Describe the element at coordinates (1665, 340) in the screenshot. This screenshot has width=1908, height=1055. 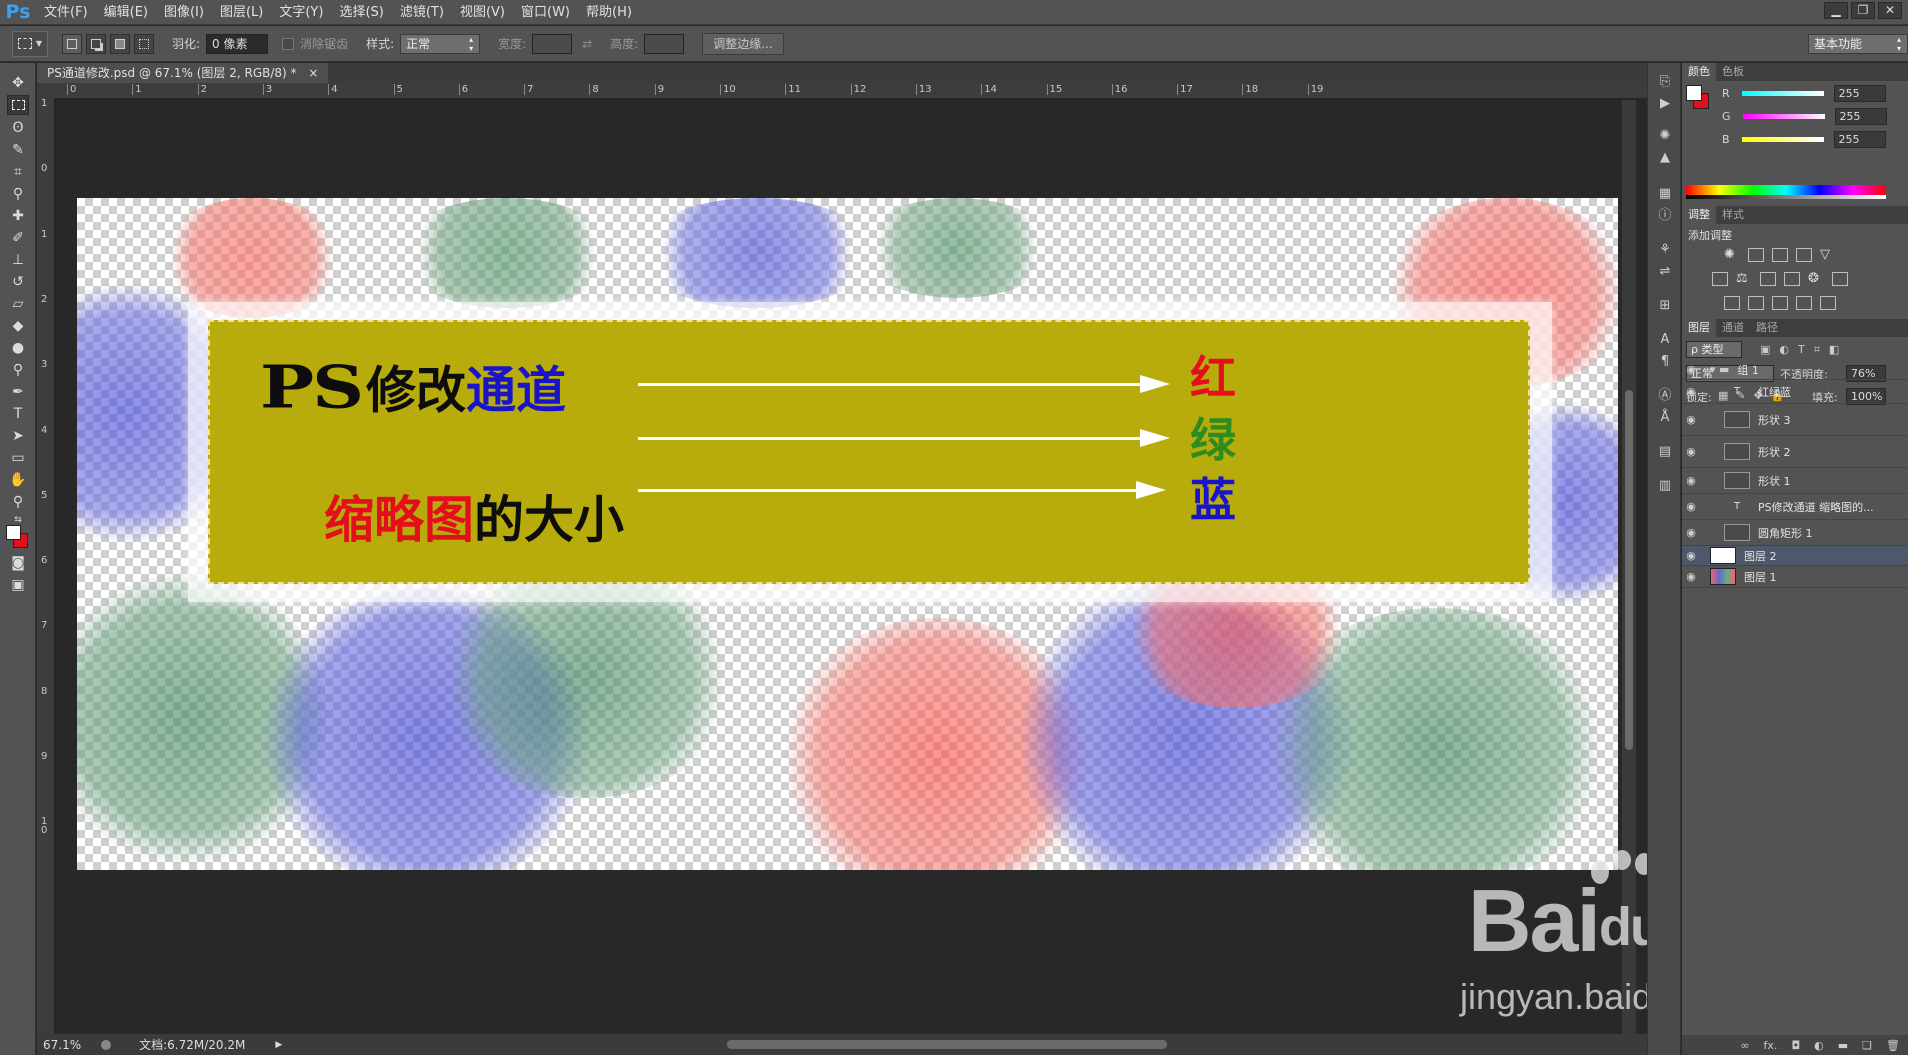
I see `character-panel-icon: A` at that location.